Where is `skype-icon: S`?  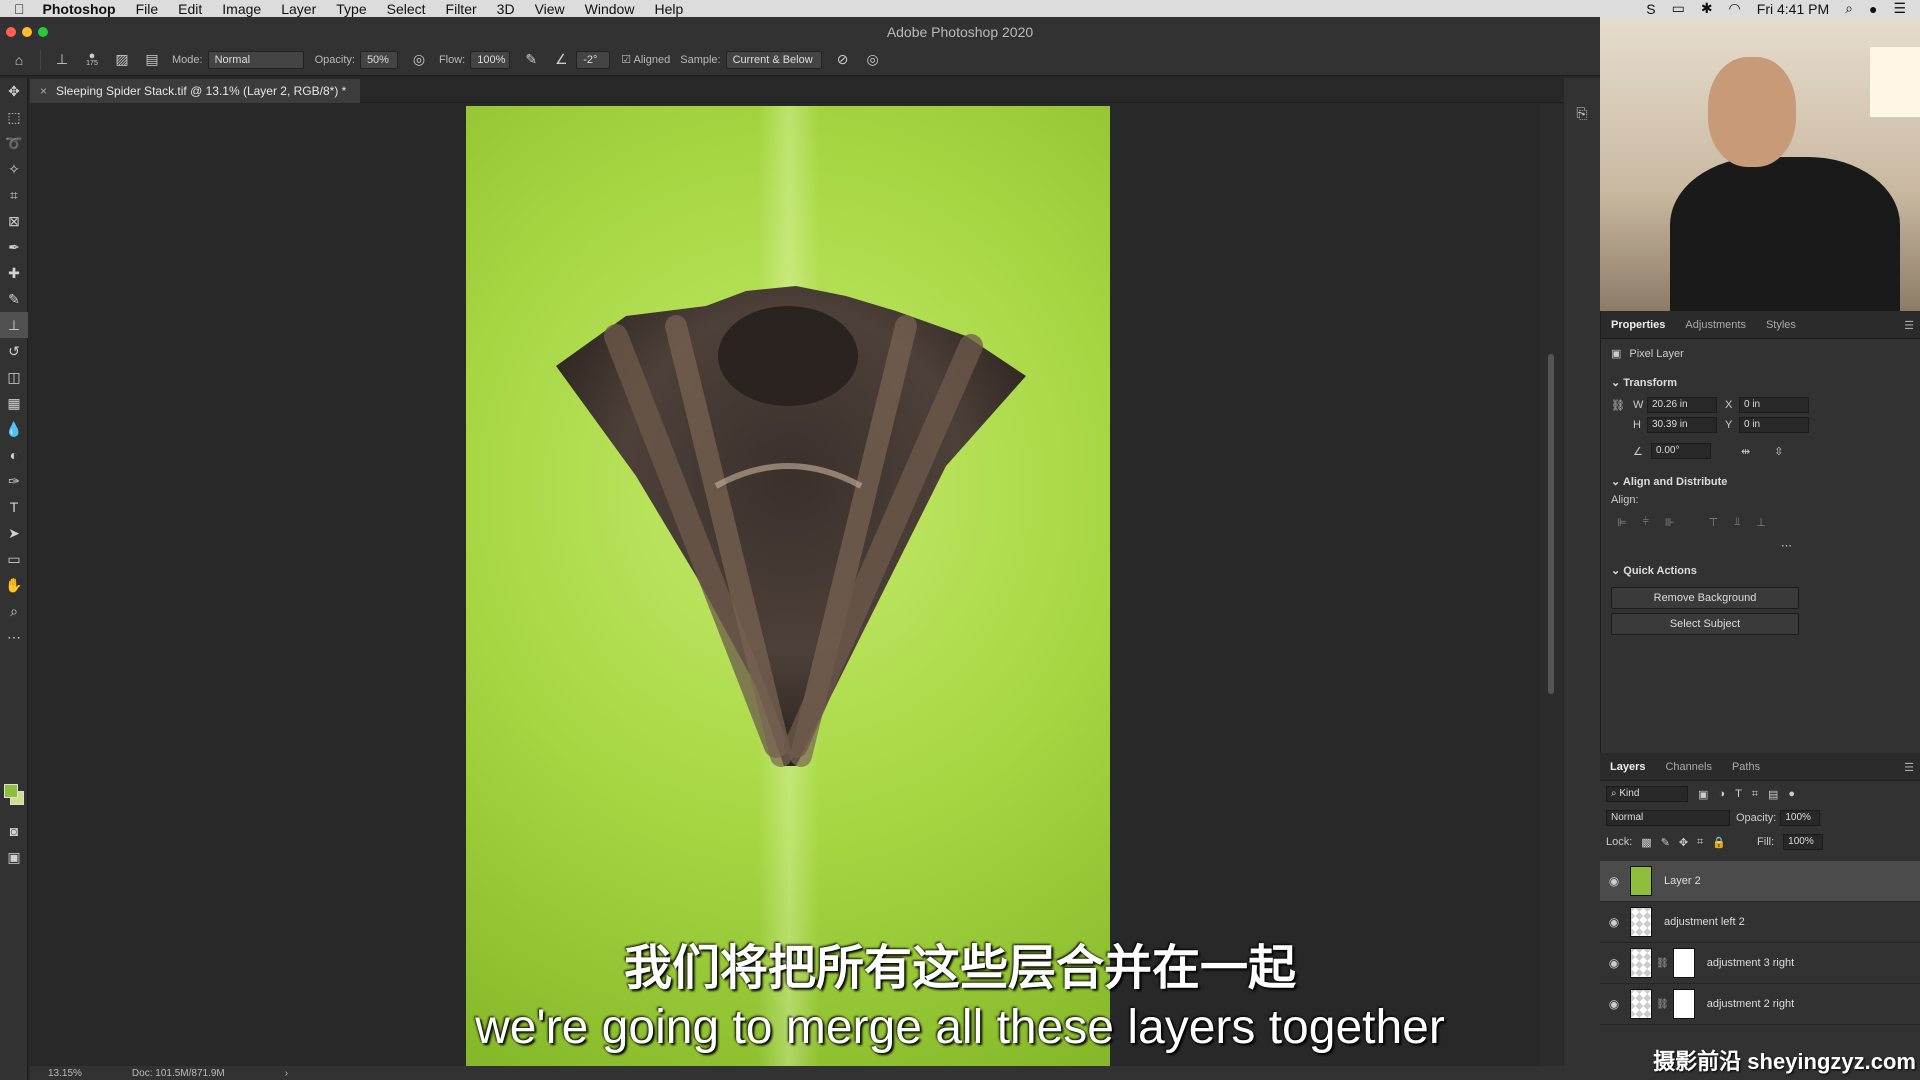
skype-icon: S is located at coordinates (1650, 9).